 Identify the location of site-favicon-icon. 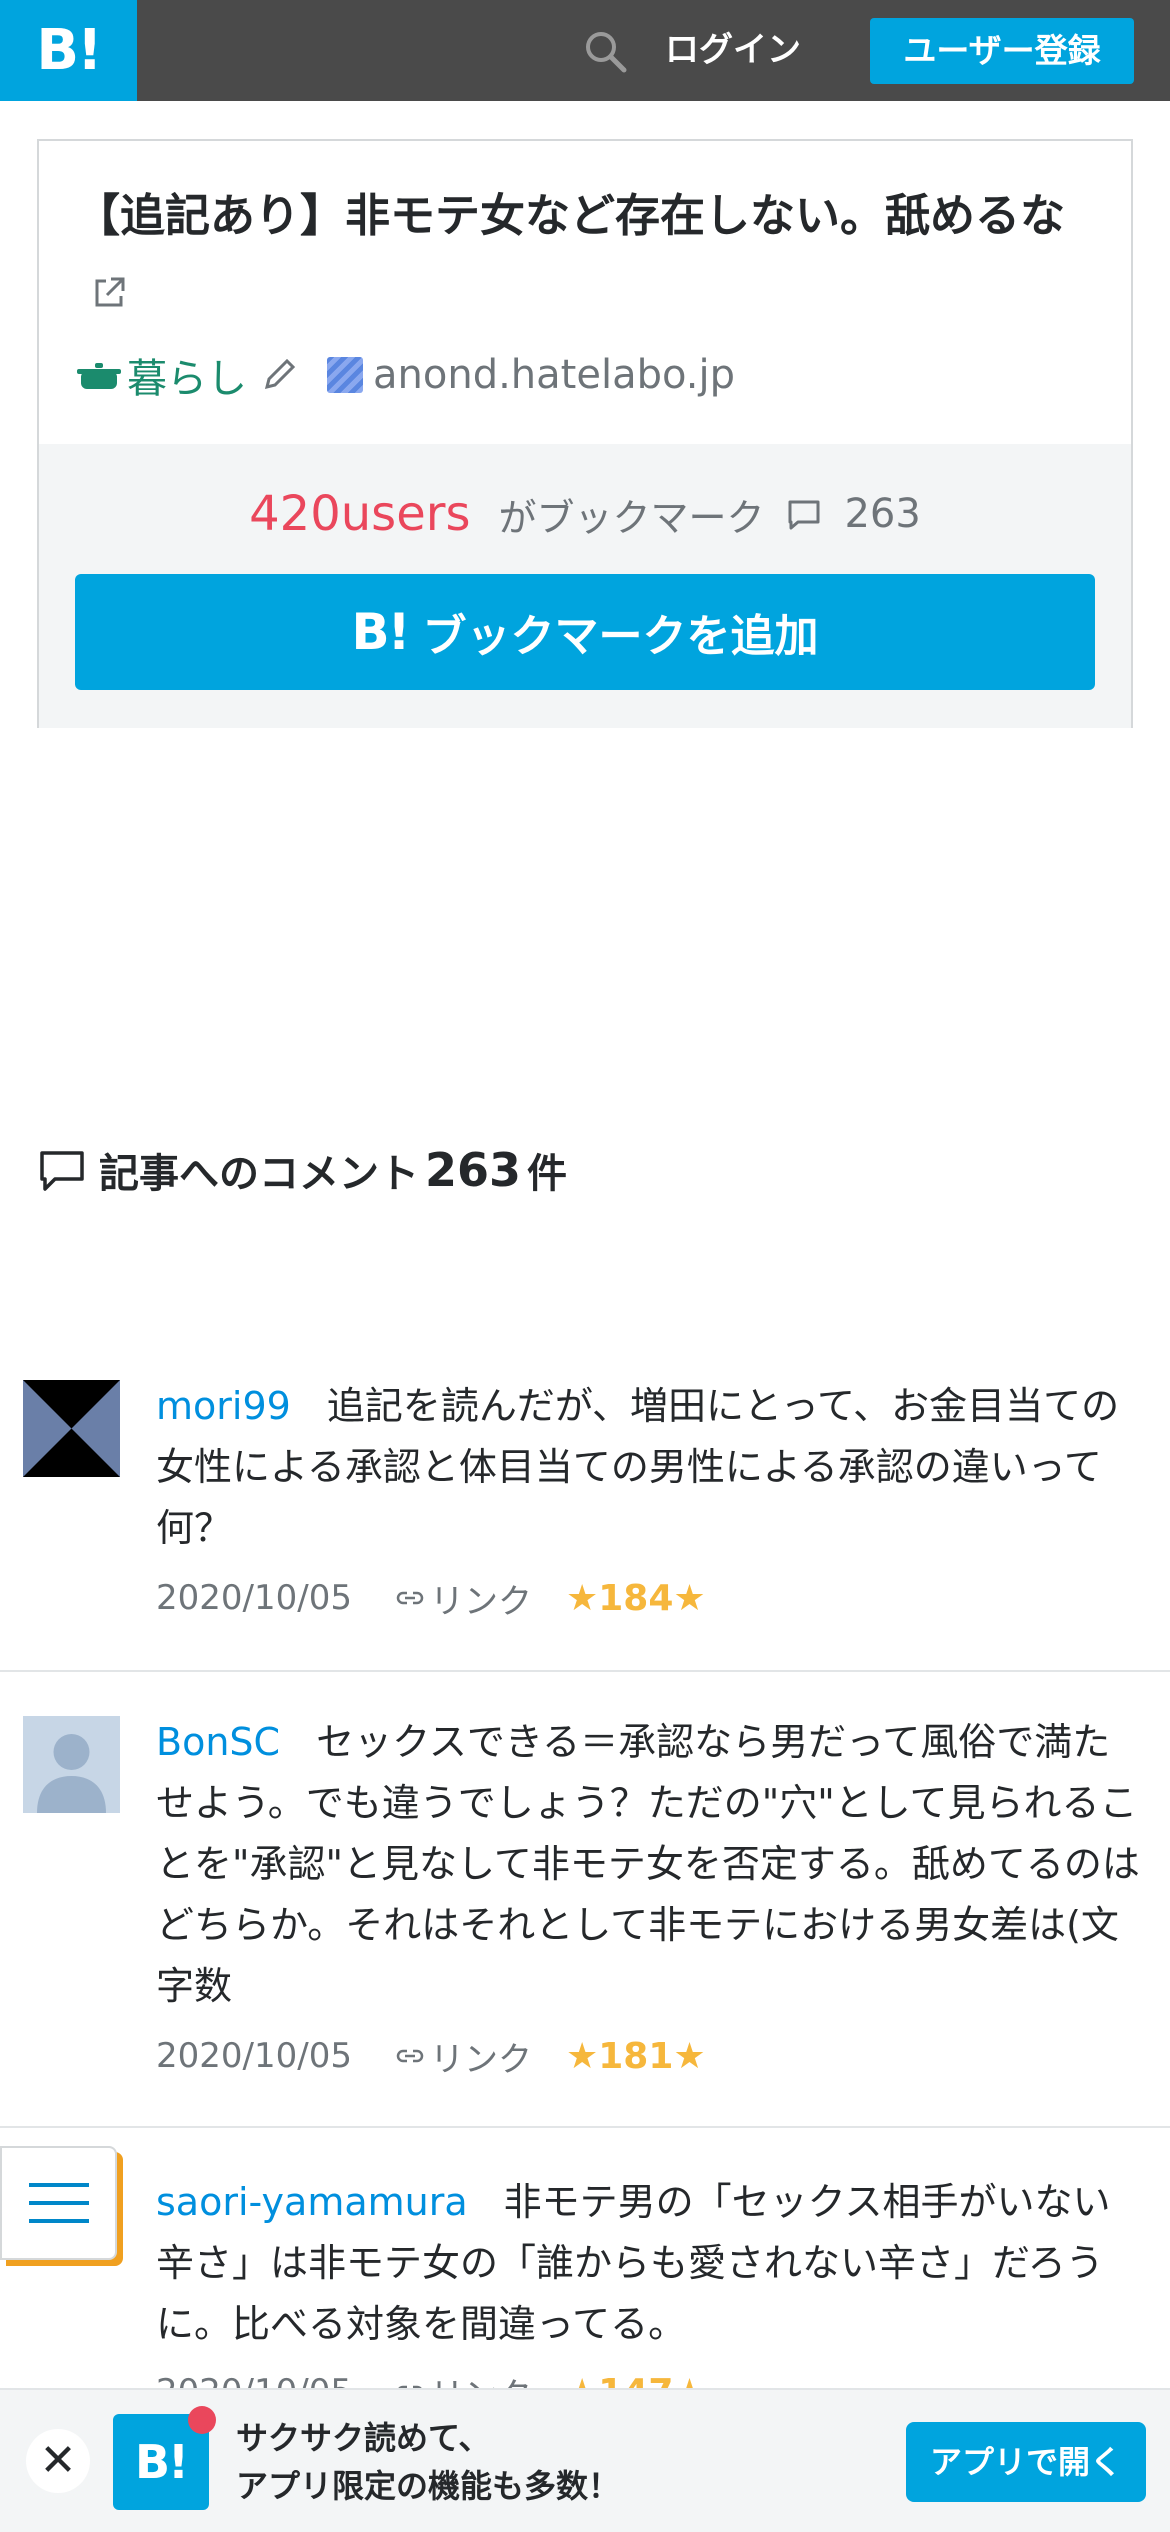
(345, 375).